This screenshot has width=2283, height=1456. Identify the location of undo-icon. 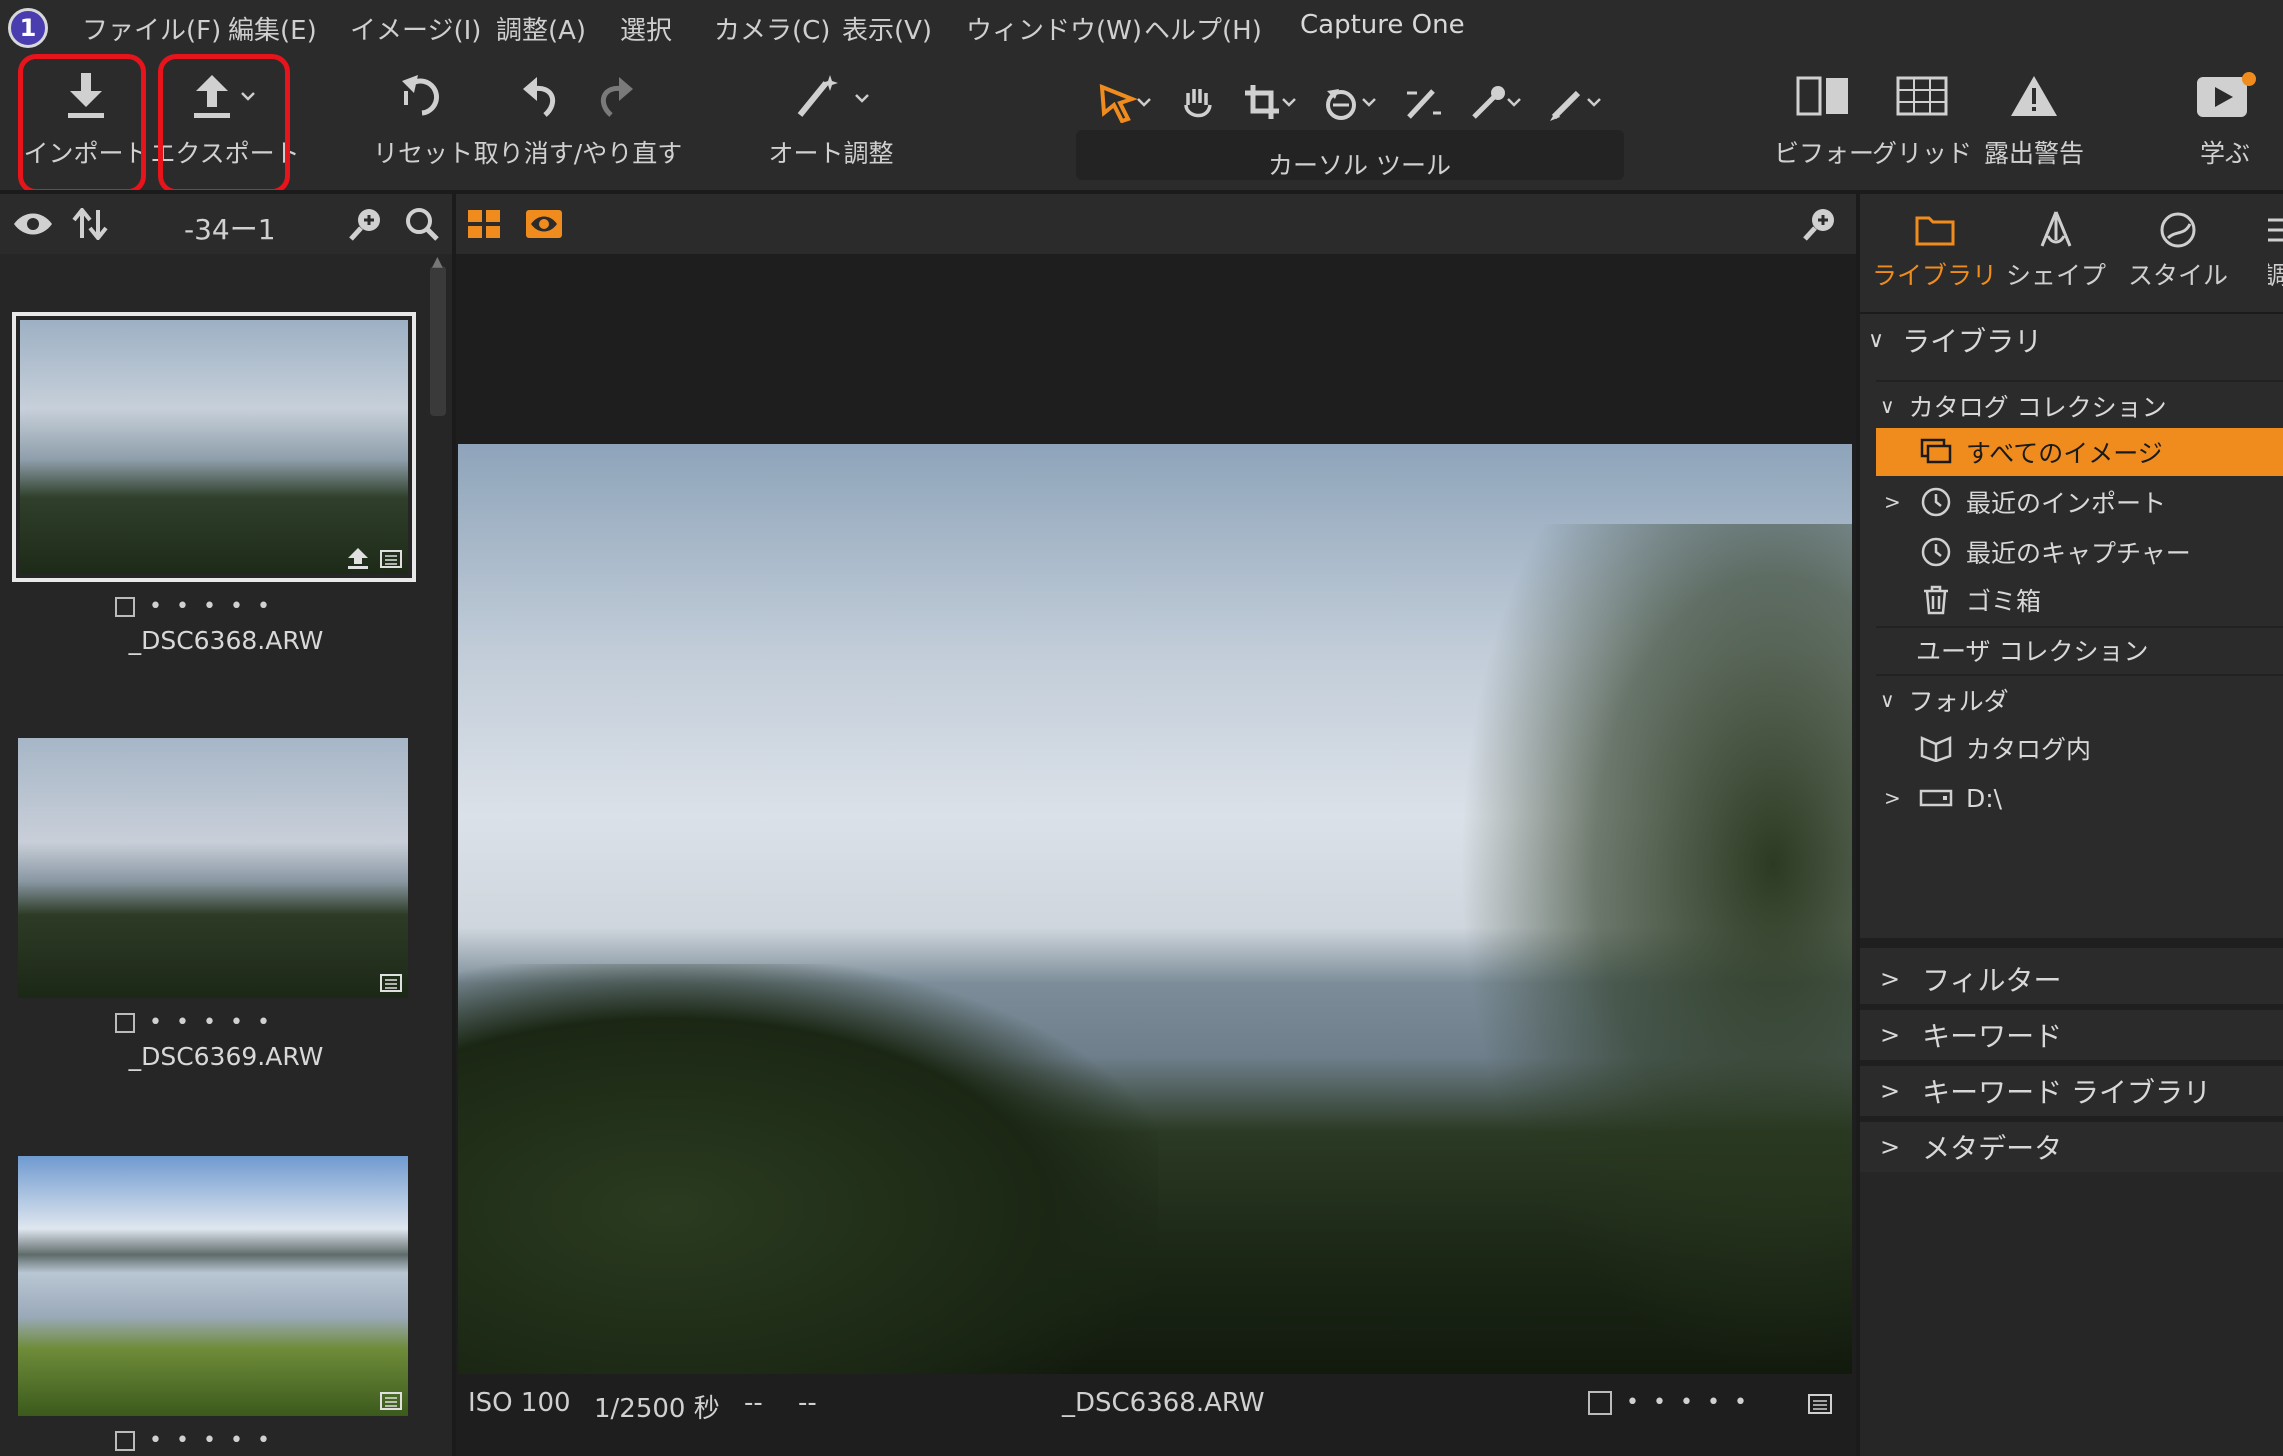
(541, 96).